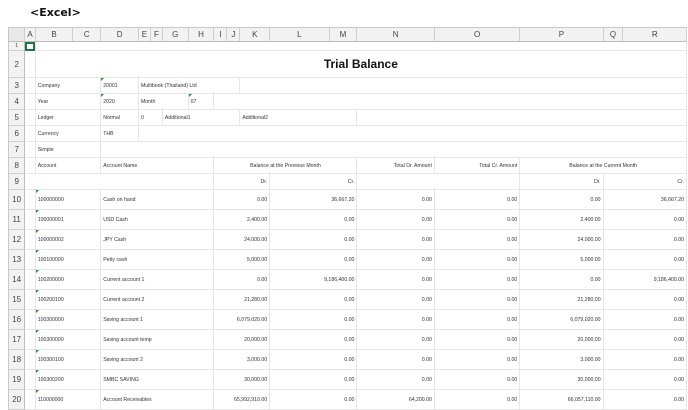 Image resolution: width=688 pixels, height=410 pixels. Describe the element at coordinates (242, 319) in the screenshot. I see `prev-dr-amount: 6,079,020.00` at that location.